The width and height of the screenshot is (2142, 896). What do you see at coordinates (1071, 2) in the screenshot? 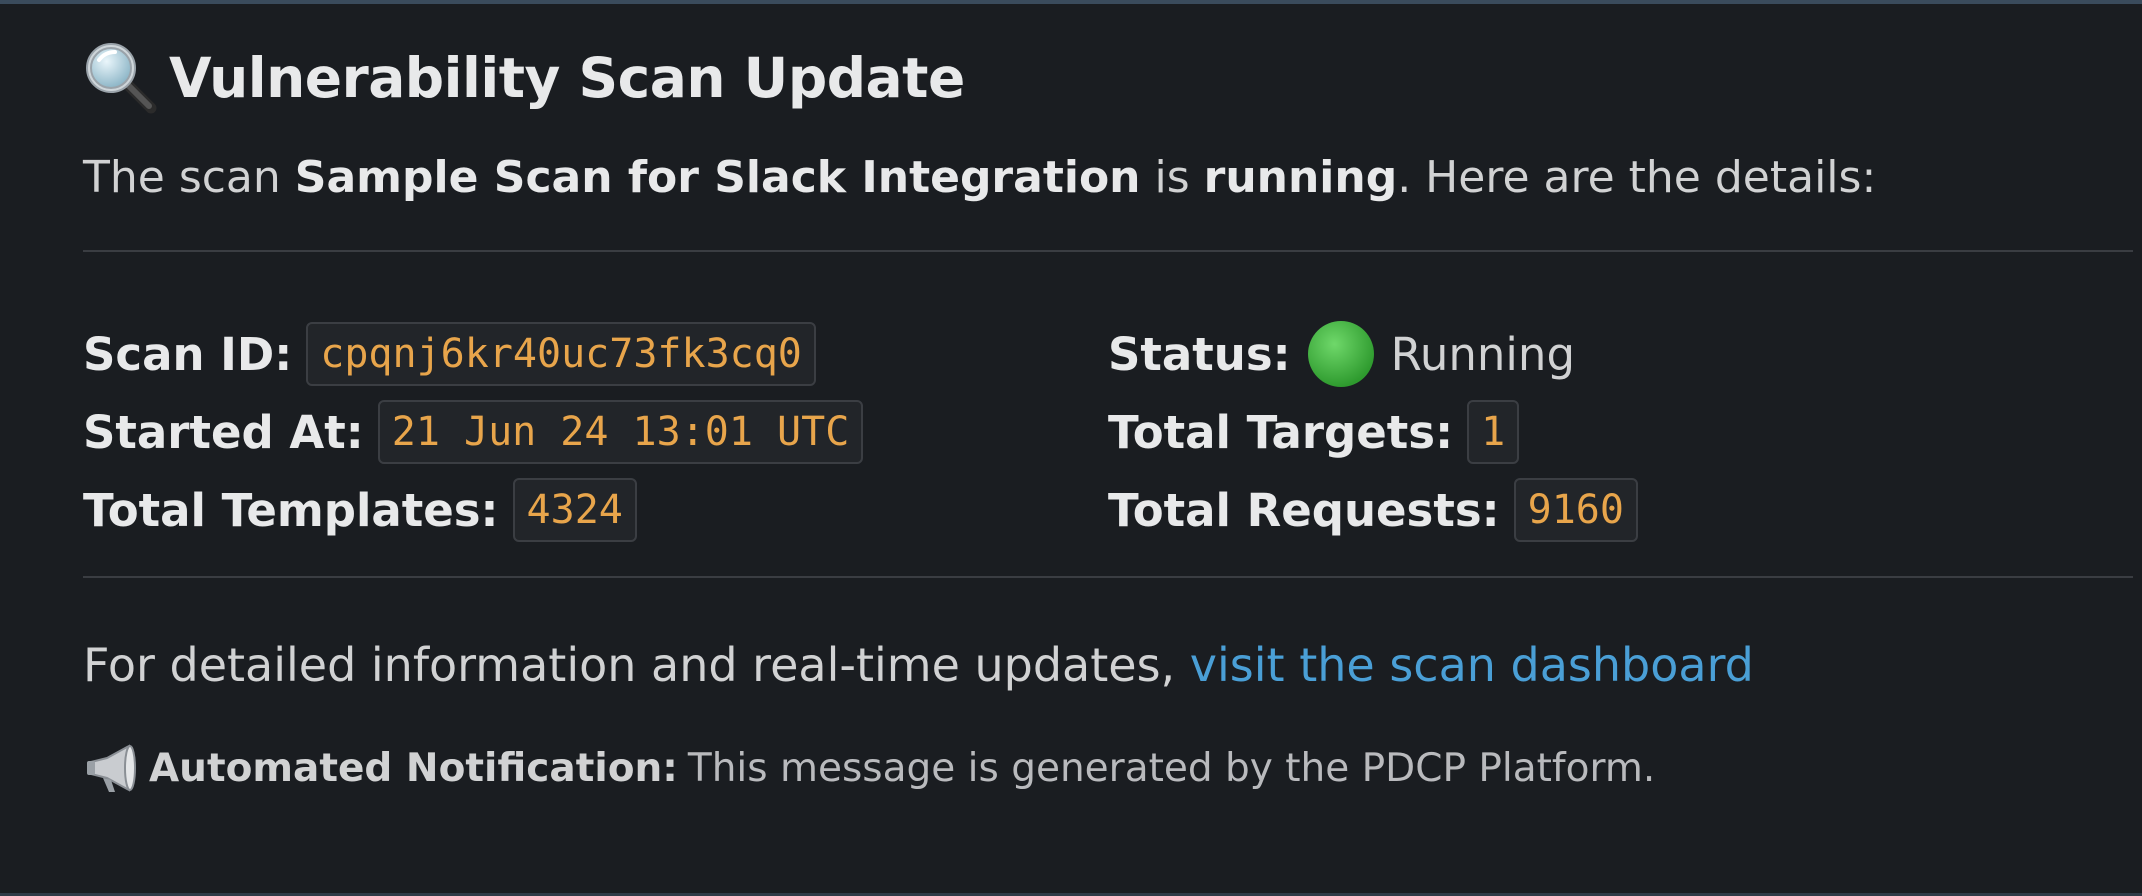
I see `top-border` at bounding box center [1071, 2].